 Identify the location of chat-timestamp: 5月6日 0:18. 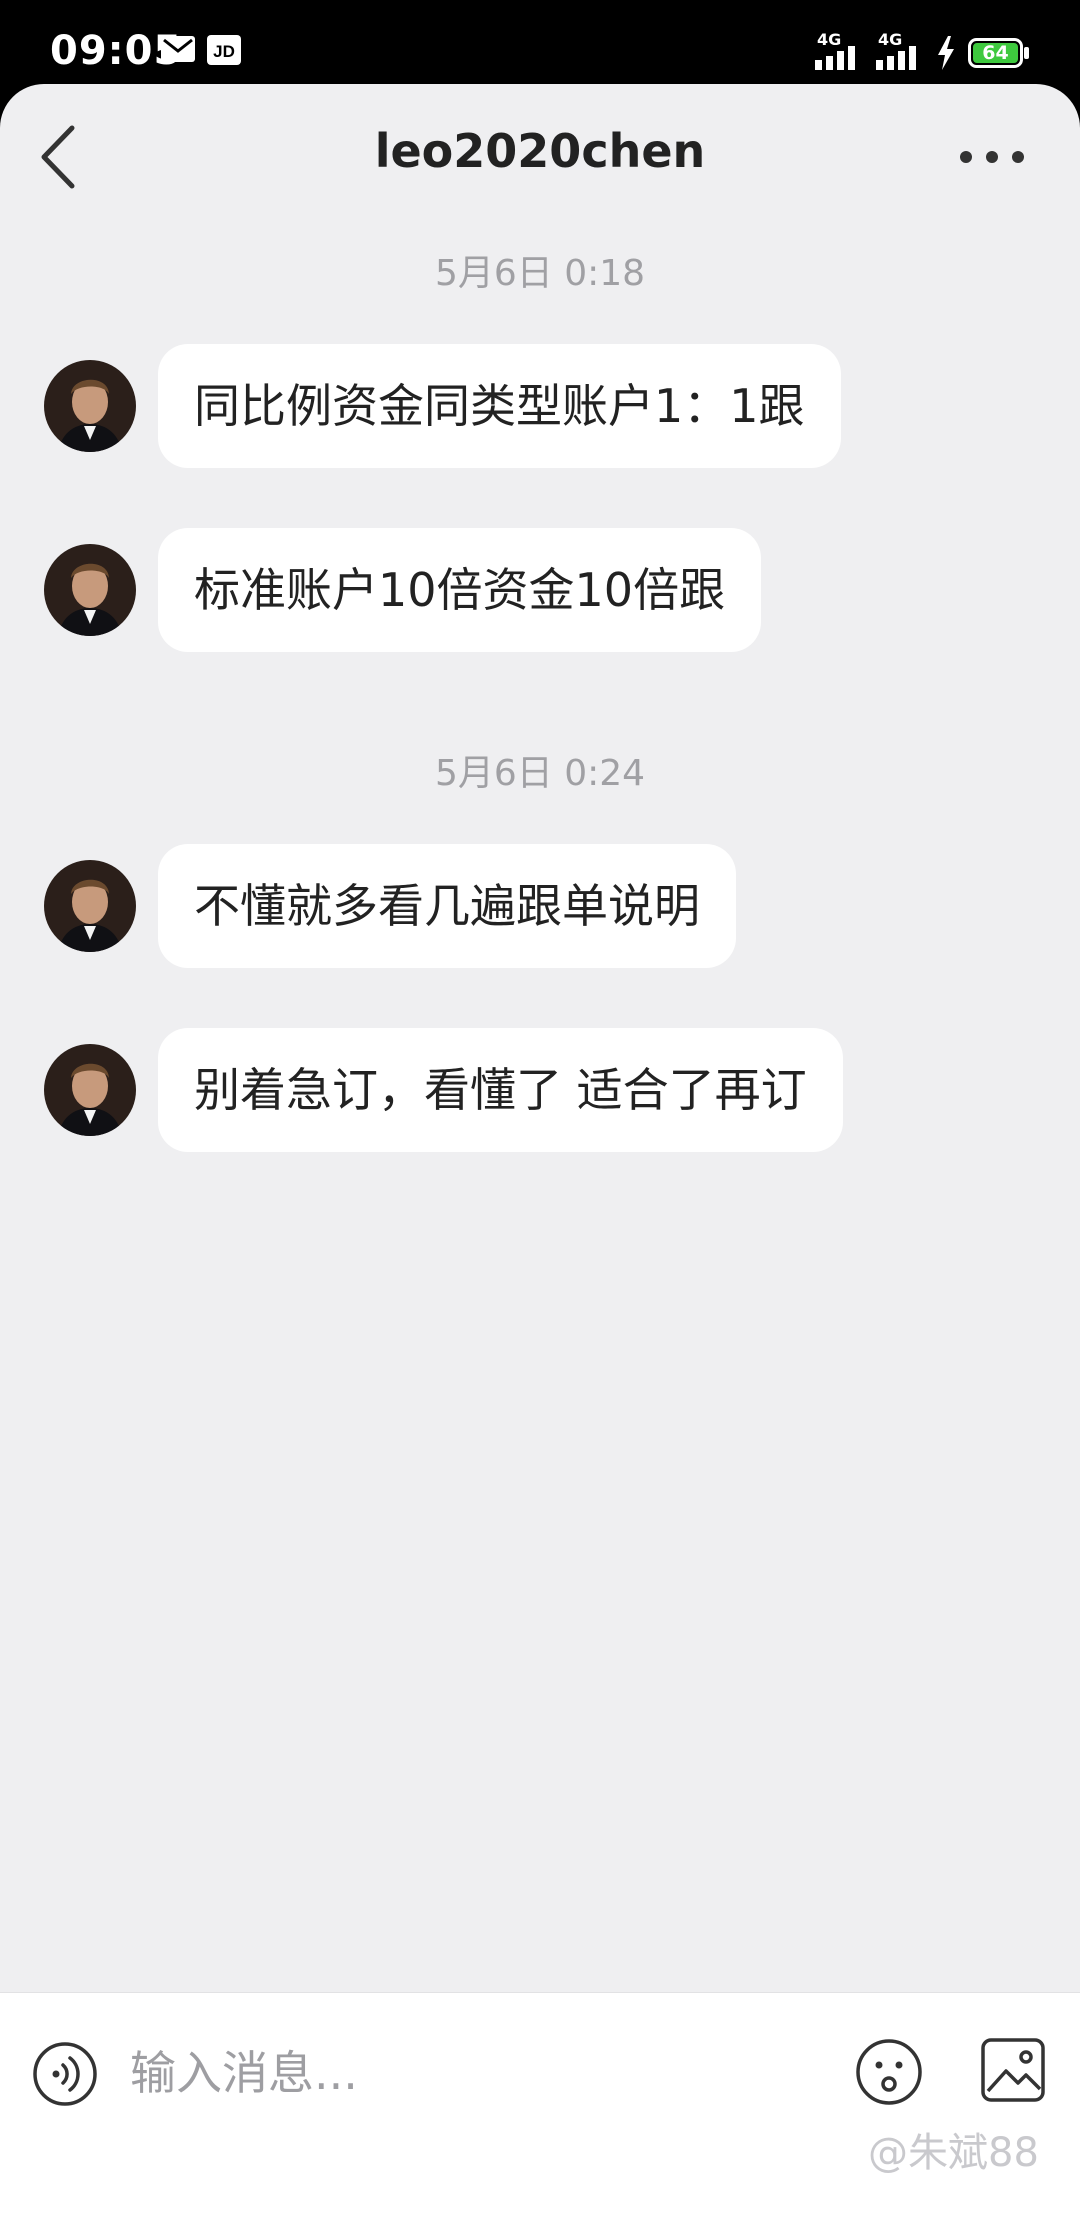
(540, 273).